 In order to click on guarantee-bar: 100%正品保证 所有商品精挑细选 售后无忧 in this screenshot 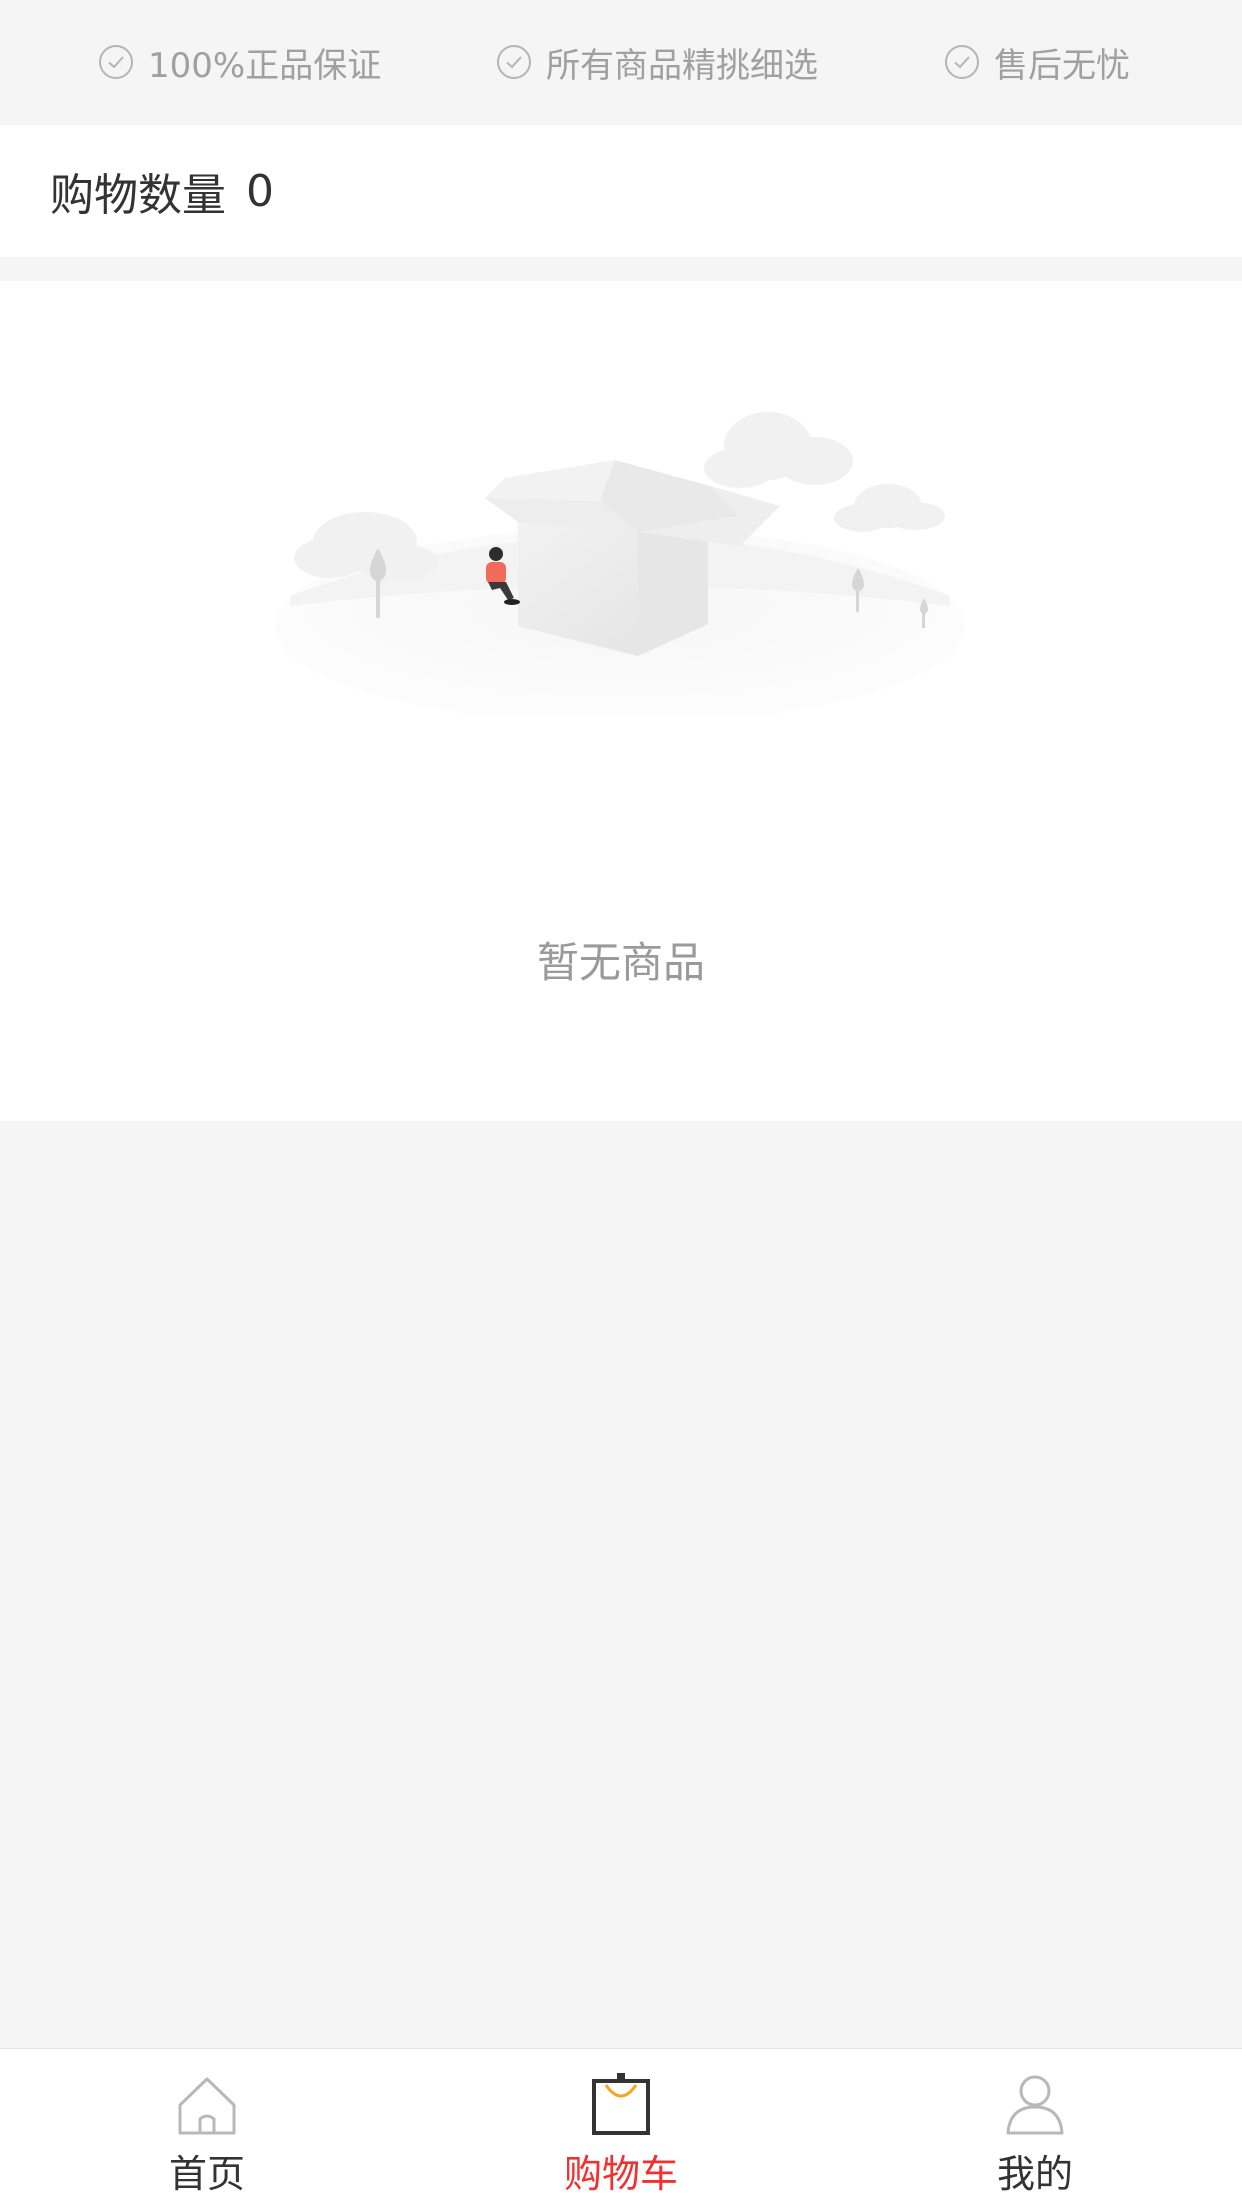, I will do `click(621, 62)`.